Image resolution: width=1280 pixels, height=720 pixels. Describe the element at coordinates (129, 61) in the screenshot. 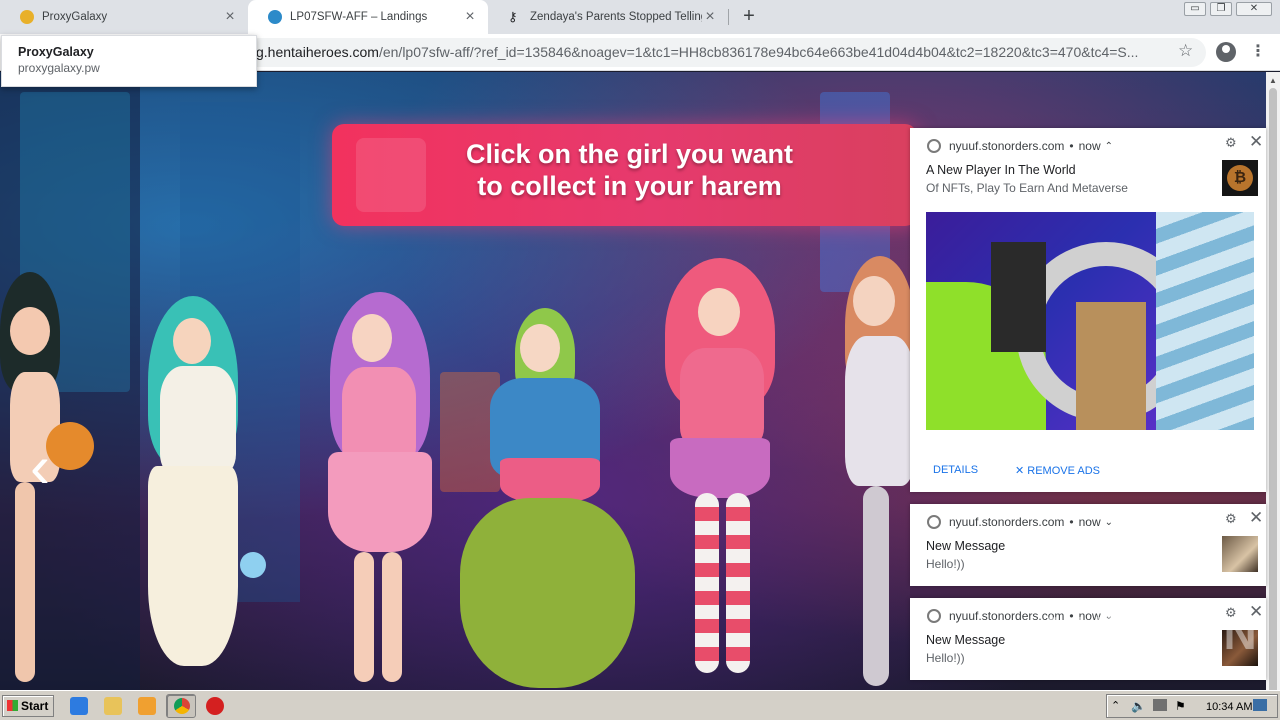

I see `tab-hover-card: ProxyGalaxy proxygalaxy.pw` at that location.